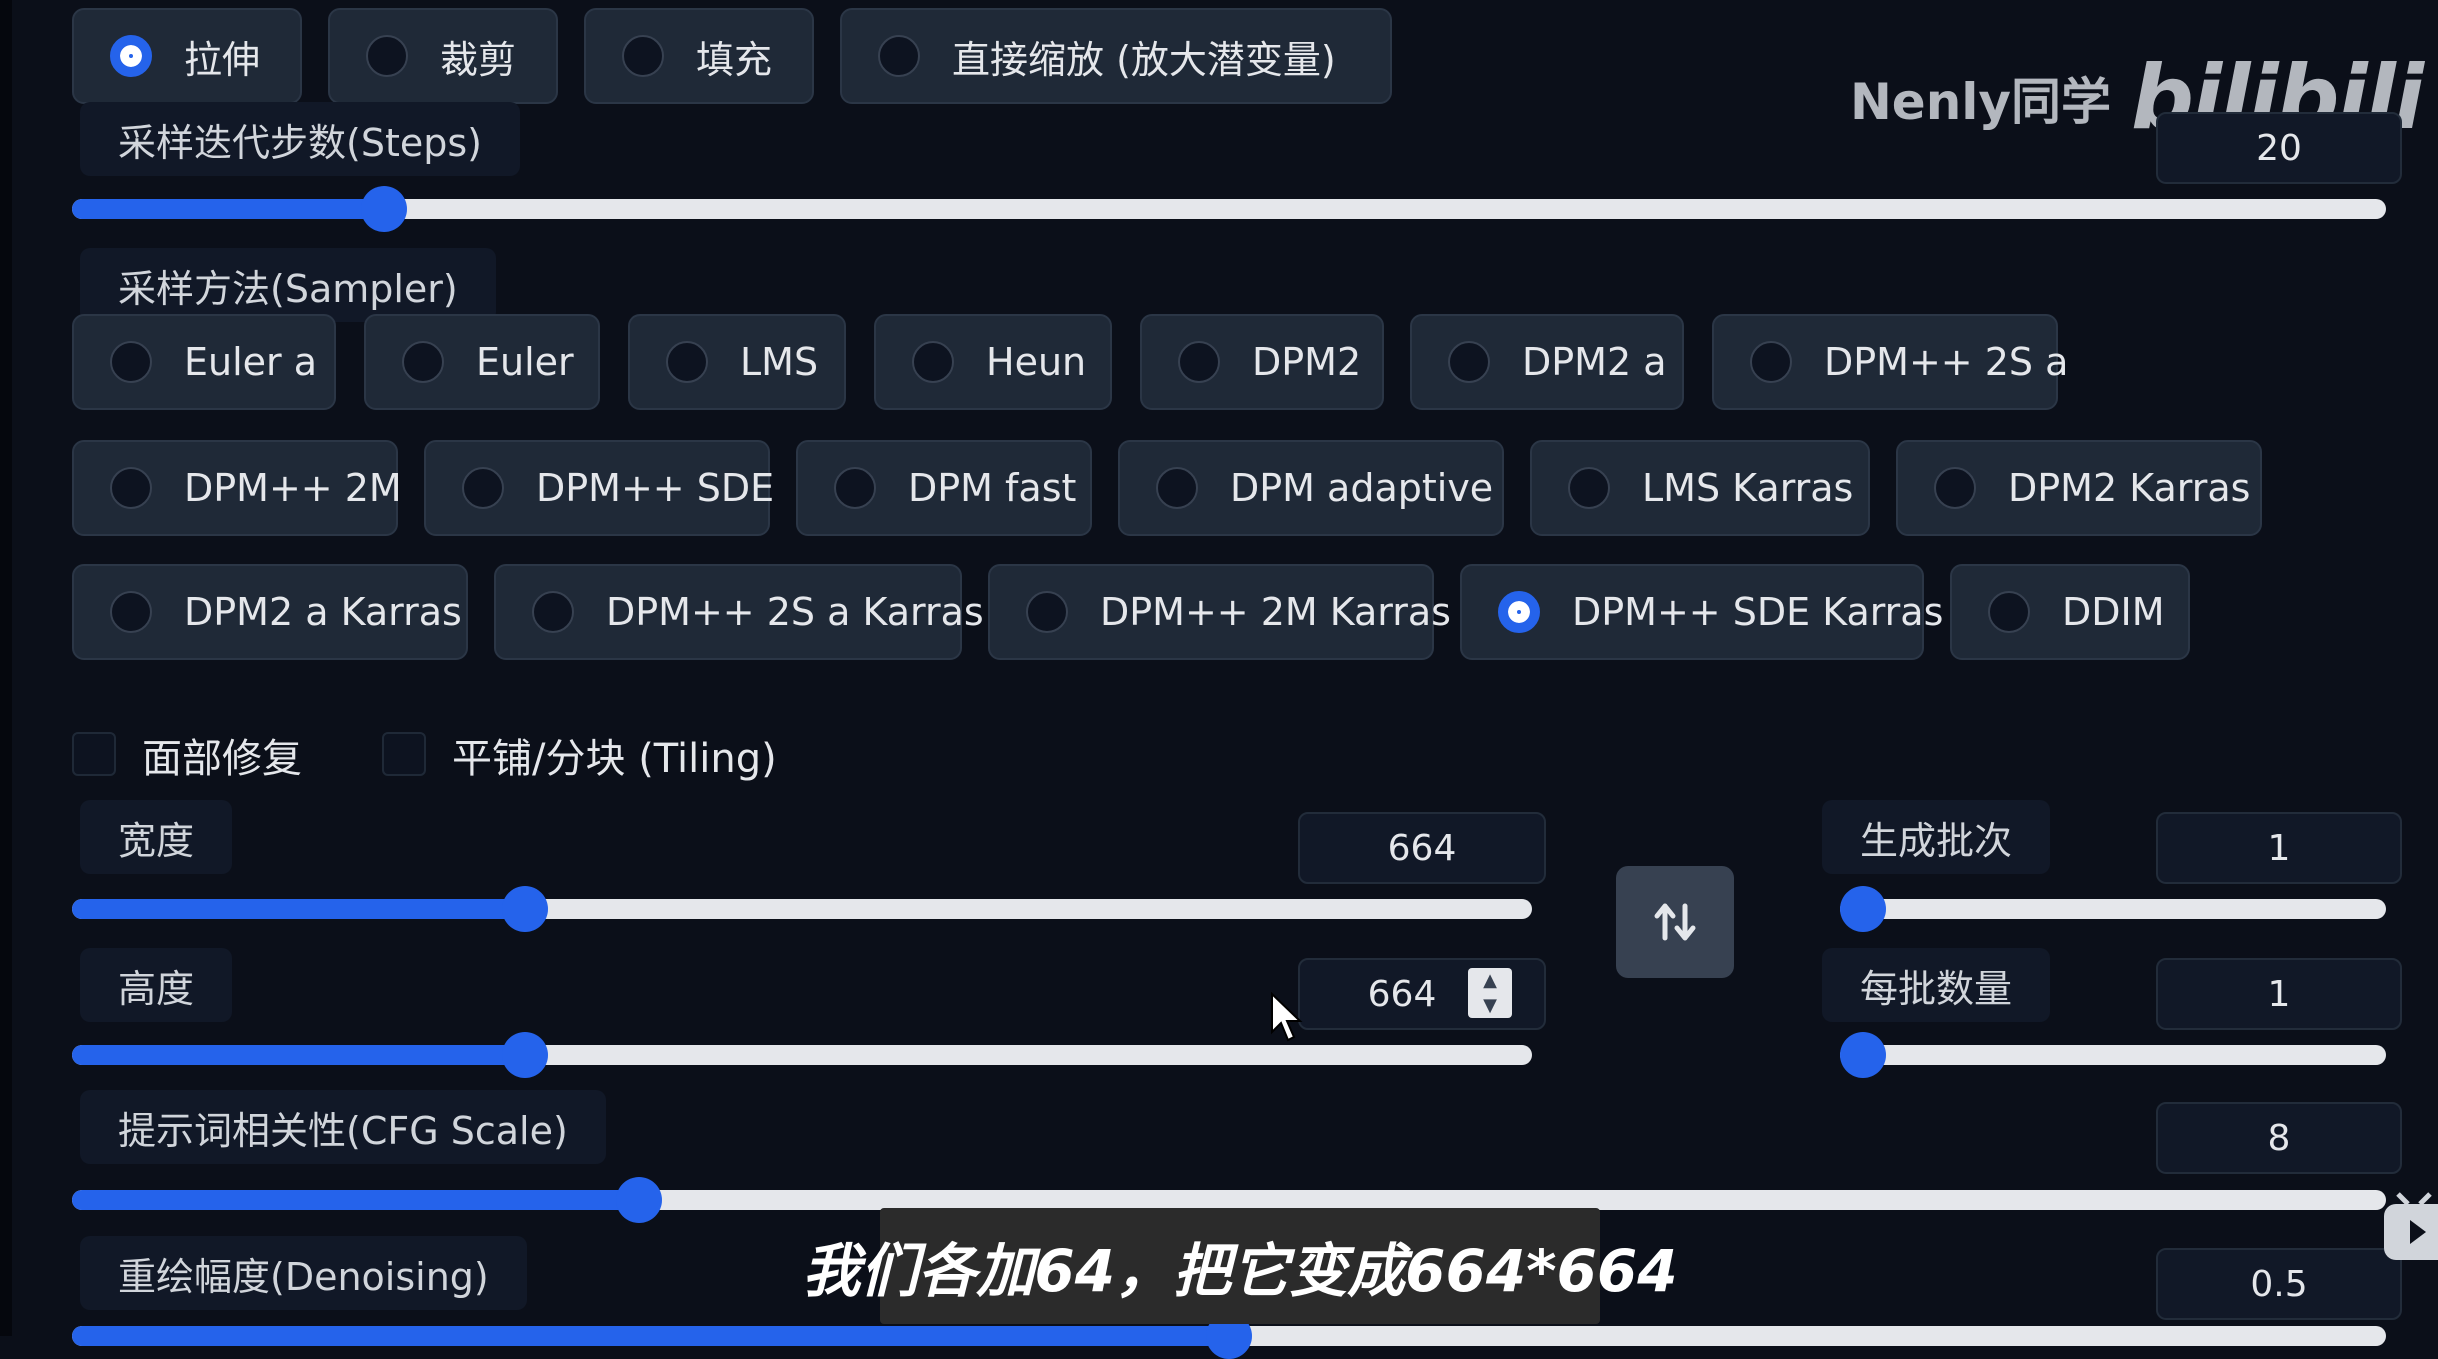 This screenshot has width=2438, height=1359. Describe the element at coordinates (1936, 985) in the screenshot. I see `batch-size-label: 每批数量` at that location.